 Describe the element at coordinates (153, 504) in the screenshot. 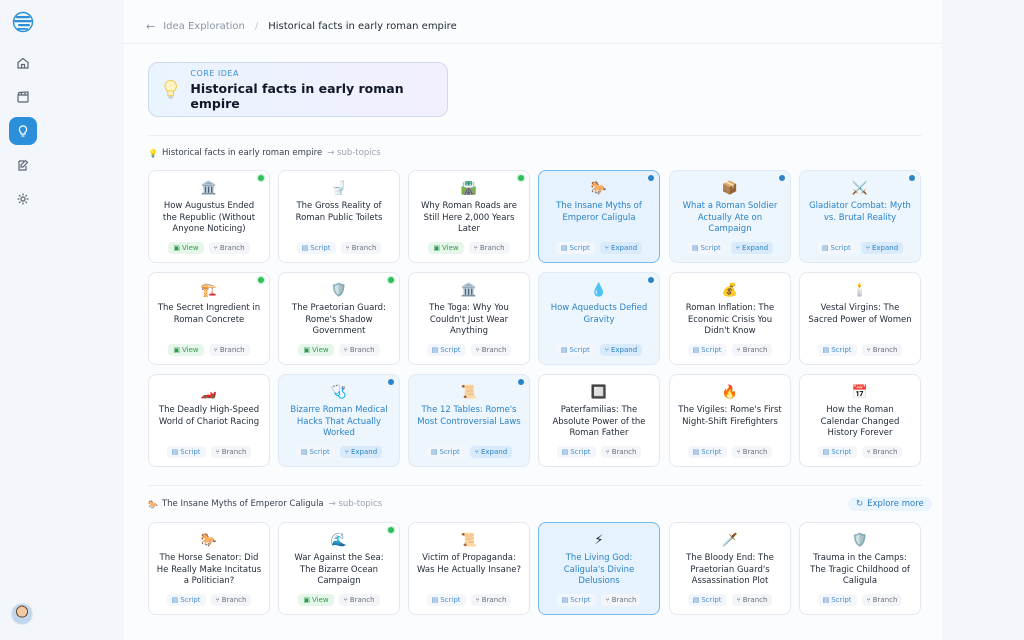

I see `section-icon: 🐎` at that location.